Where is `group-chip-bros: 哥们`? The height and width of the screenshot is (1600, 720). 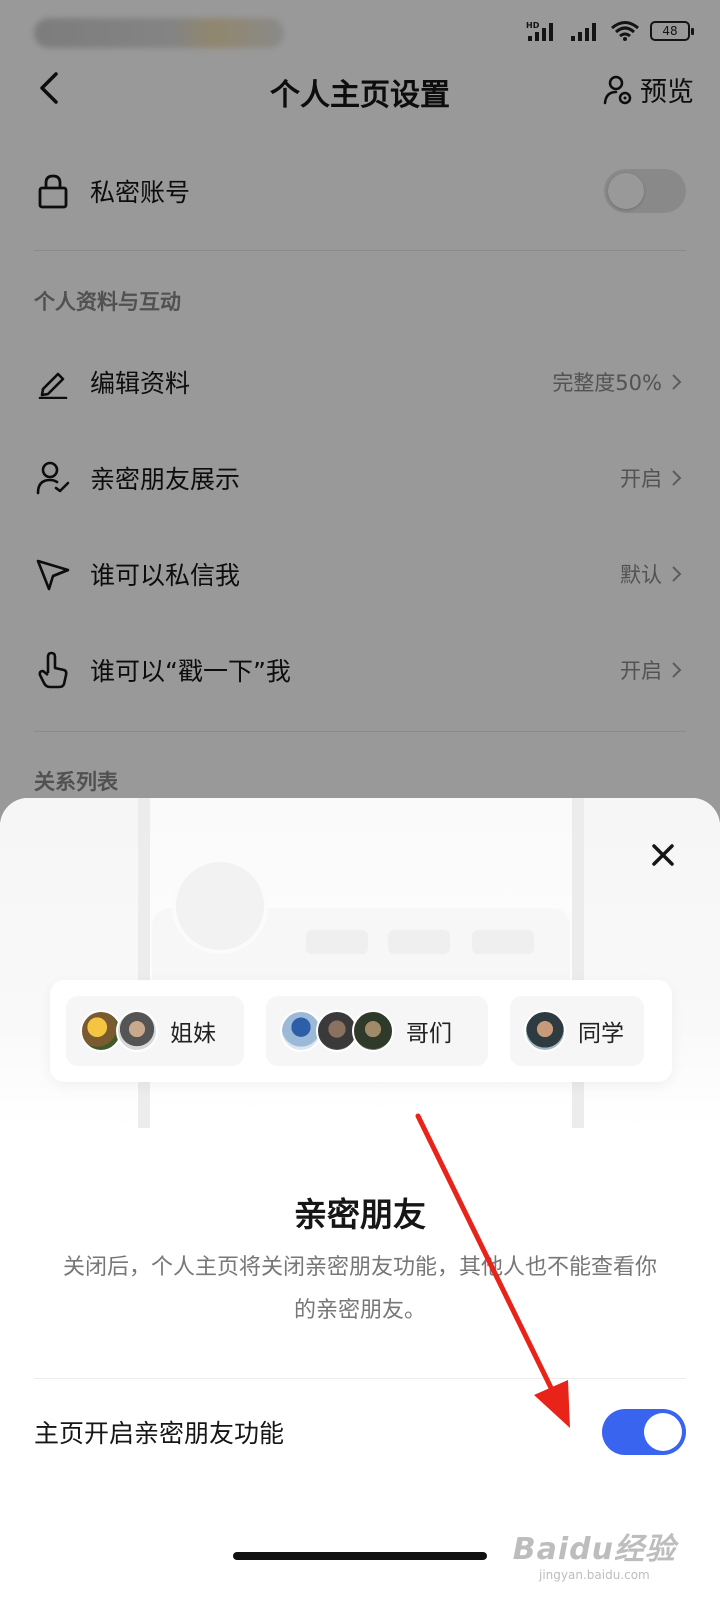 group-chip-bros: 哥们 is located at coordinates (377, 1031).